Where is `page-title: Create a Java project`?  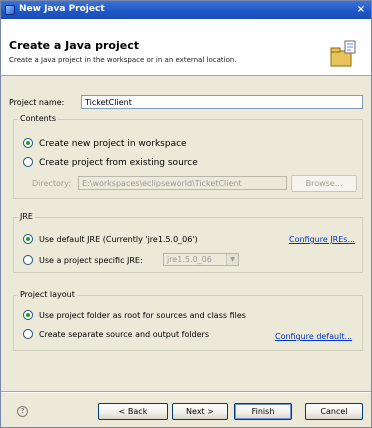 page-title: Create a Java project is located at coordinates (74, 45).